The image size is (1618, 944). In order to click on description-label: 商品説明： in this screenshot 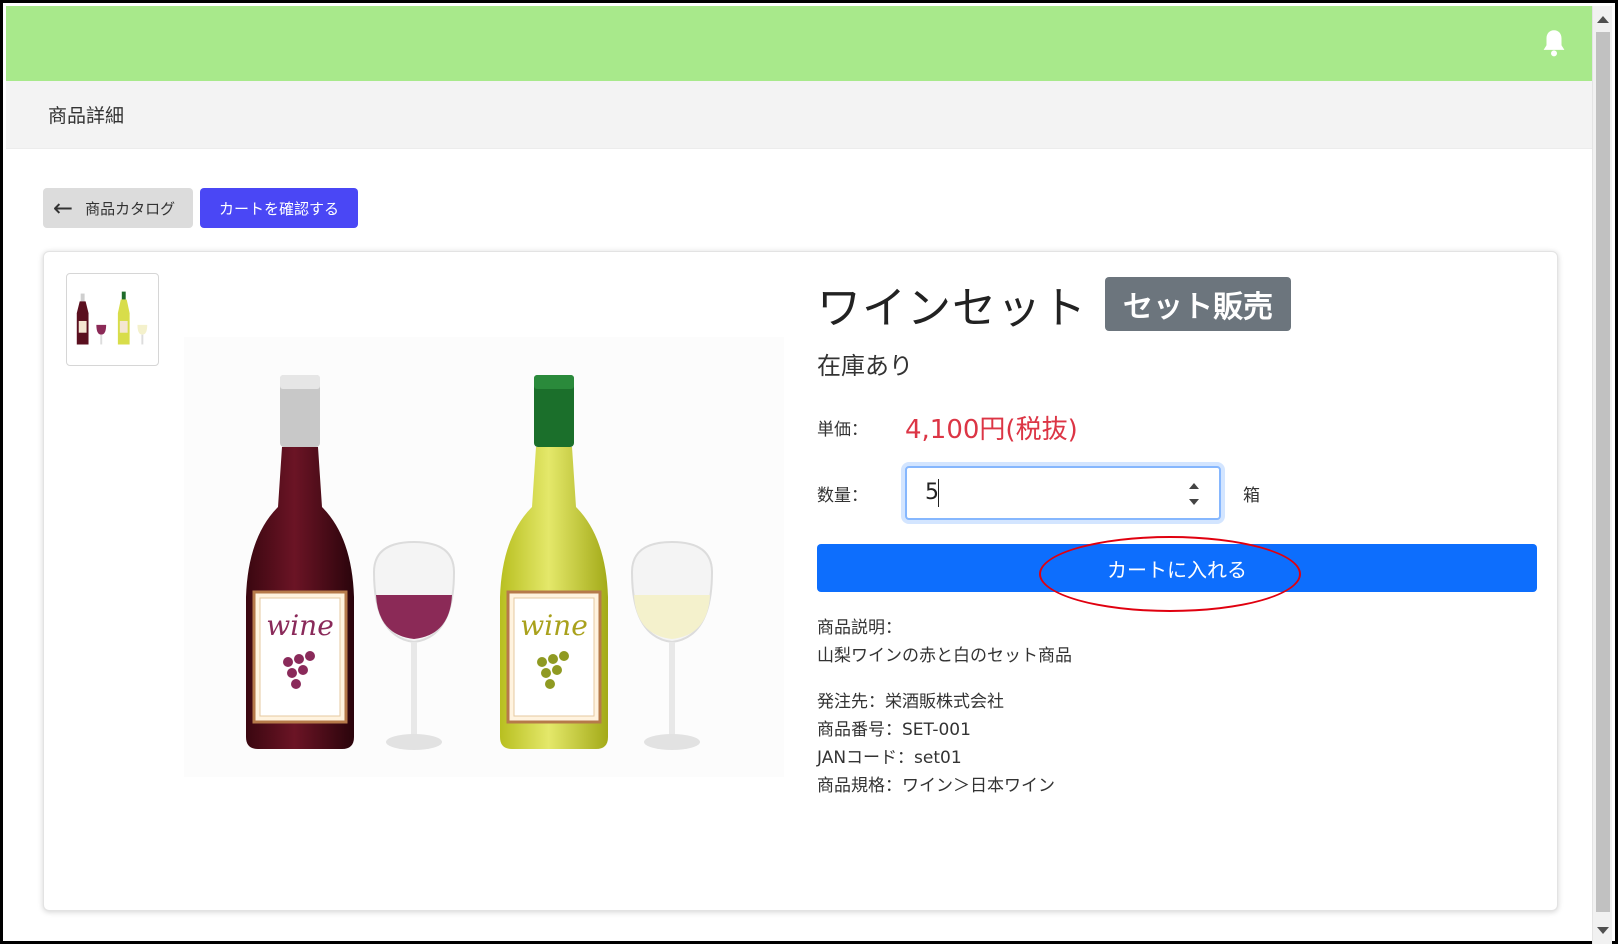, I will do `click(859, 628)`.